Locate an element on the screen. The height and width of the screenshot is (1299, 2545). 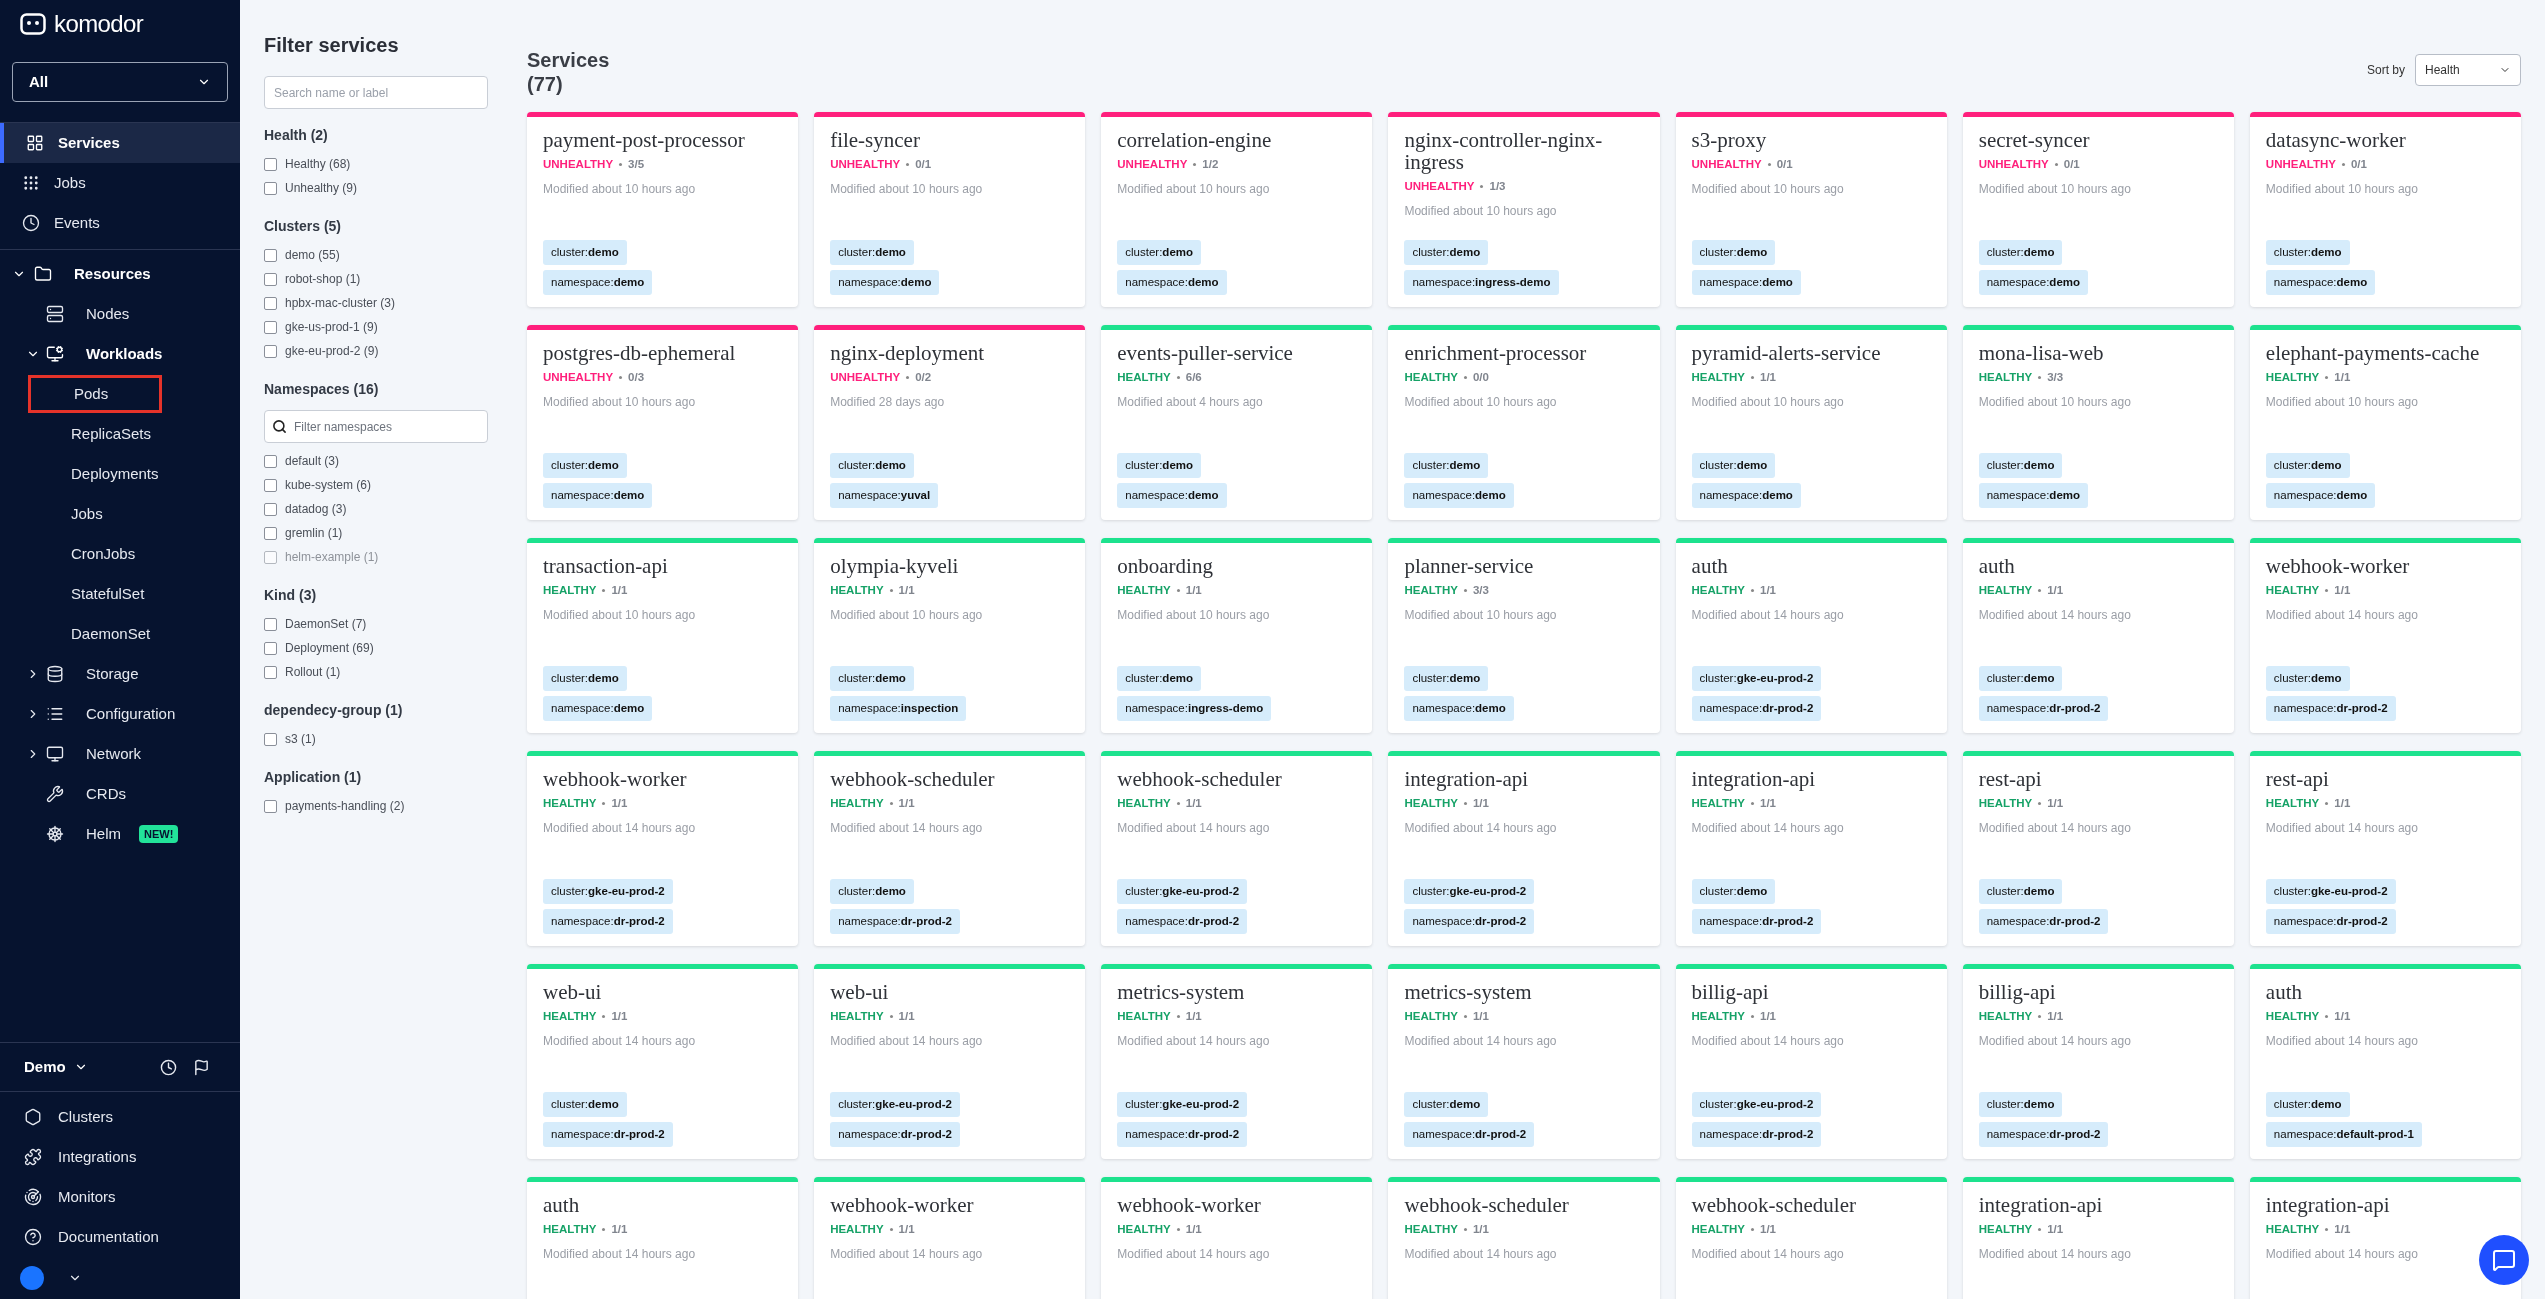
clock-icon is located at coordinates (168, 1067).